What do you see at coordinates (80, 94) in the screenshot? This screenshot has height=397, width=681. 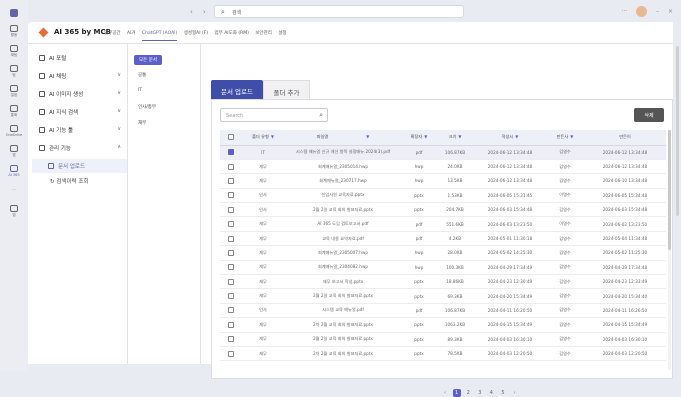 I see `menu-ai-image: AI 이미지 생성 ∨` at bounding box center [80, 94].